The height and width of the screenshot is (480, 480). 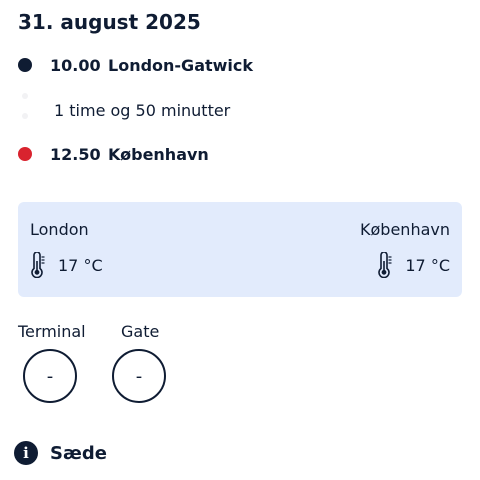 What do you see at coordinates (25, 154) in the screenshot?
I see `arrival-dot-icon` at bounding box center [25, 154].